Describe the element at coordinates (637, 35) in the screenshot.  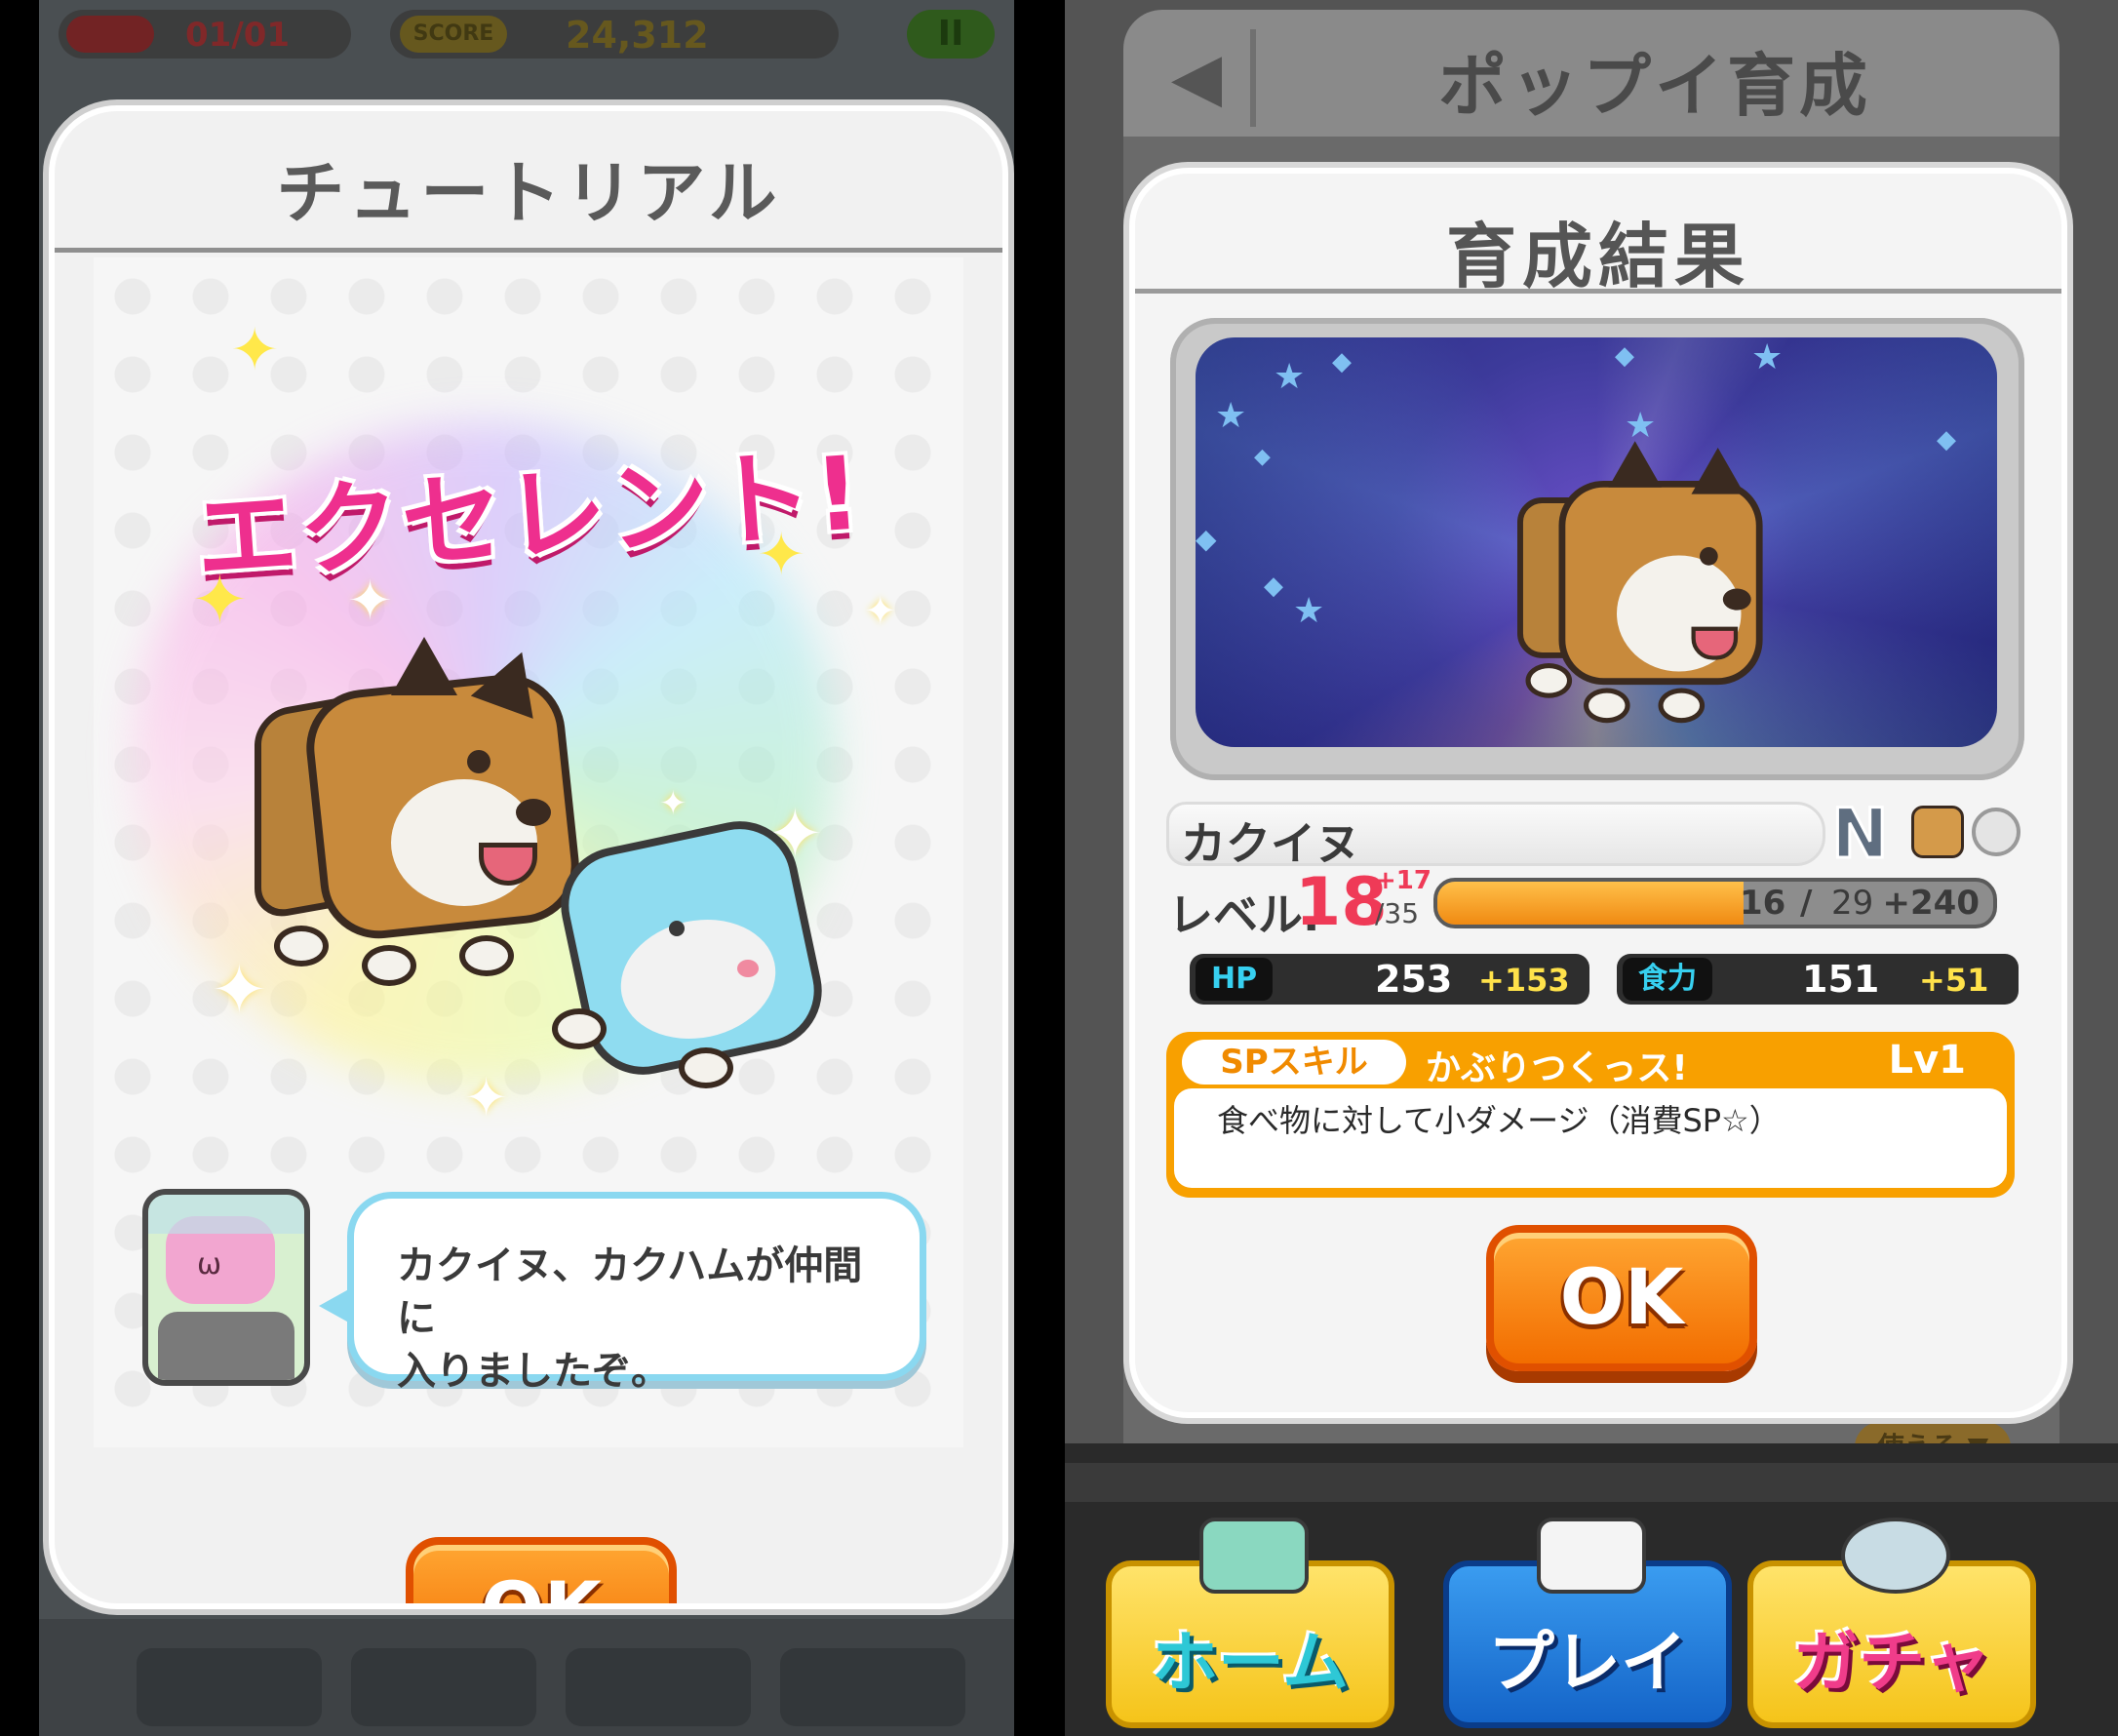
I see `score-value: 24,312` at that location.